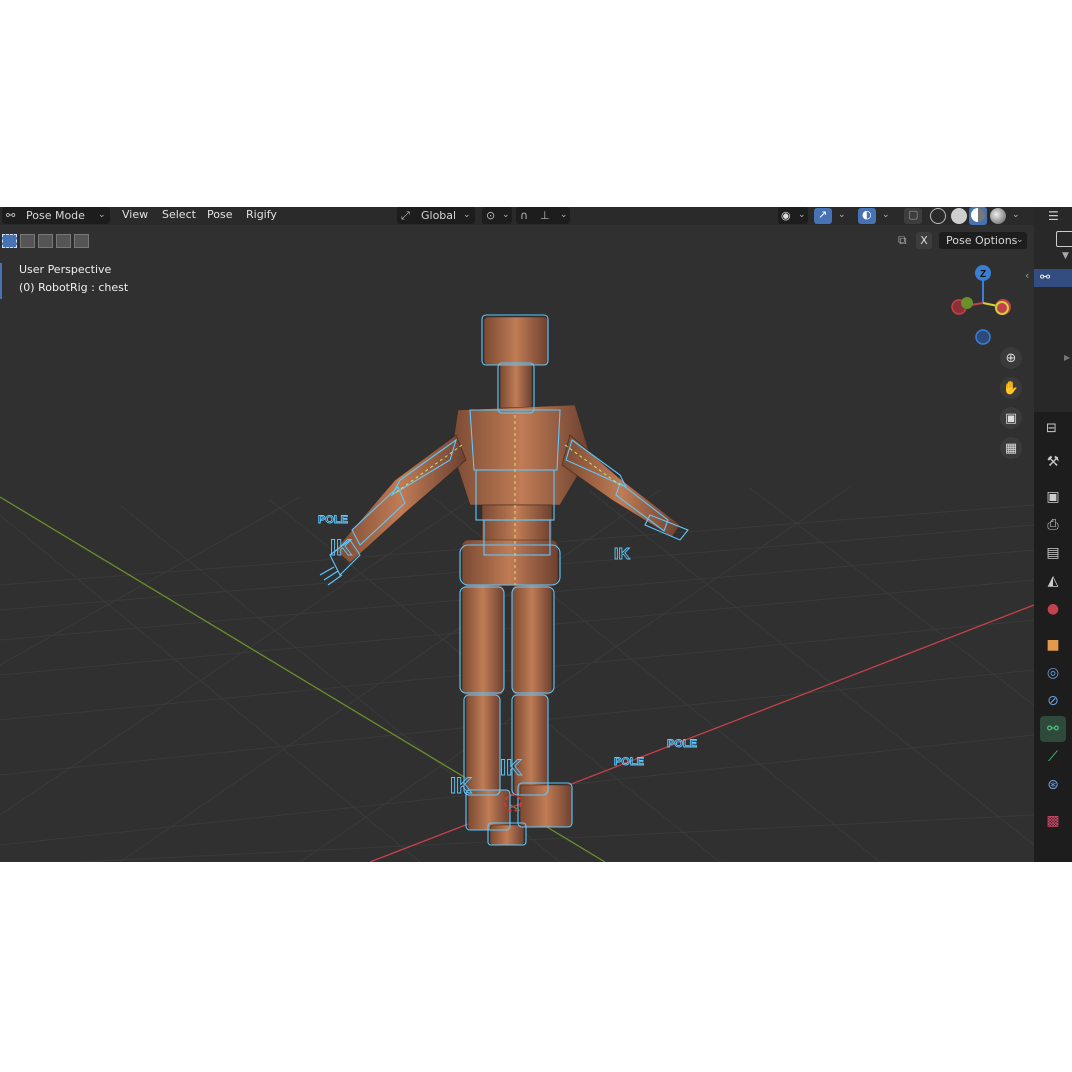  I want to click on pan-hand-icon: ✋, so click(1011, 388).